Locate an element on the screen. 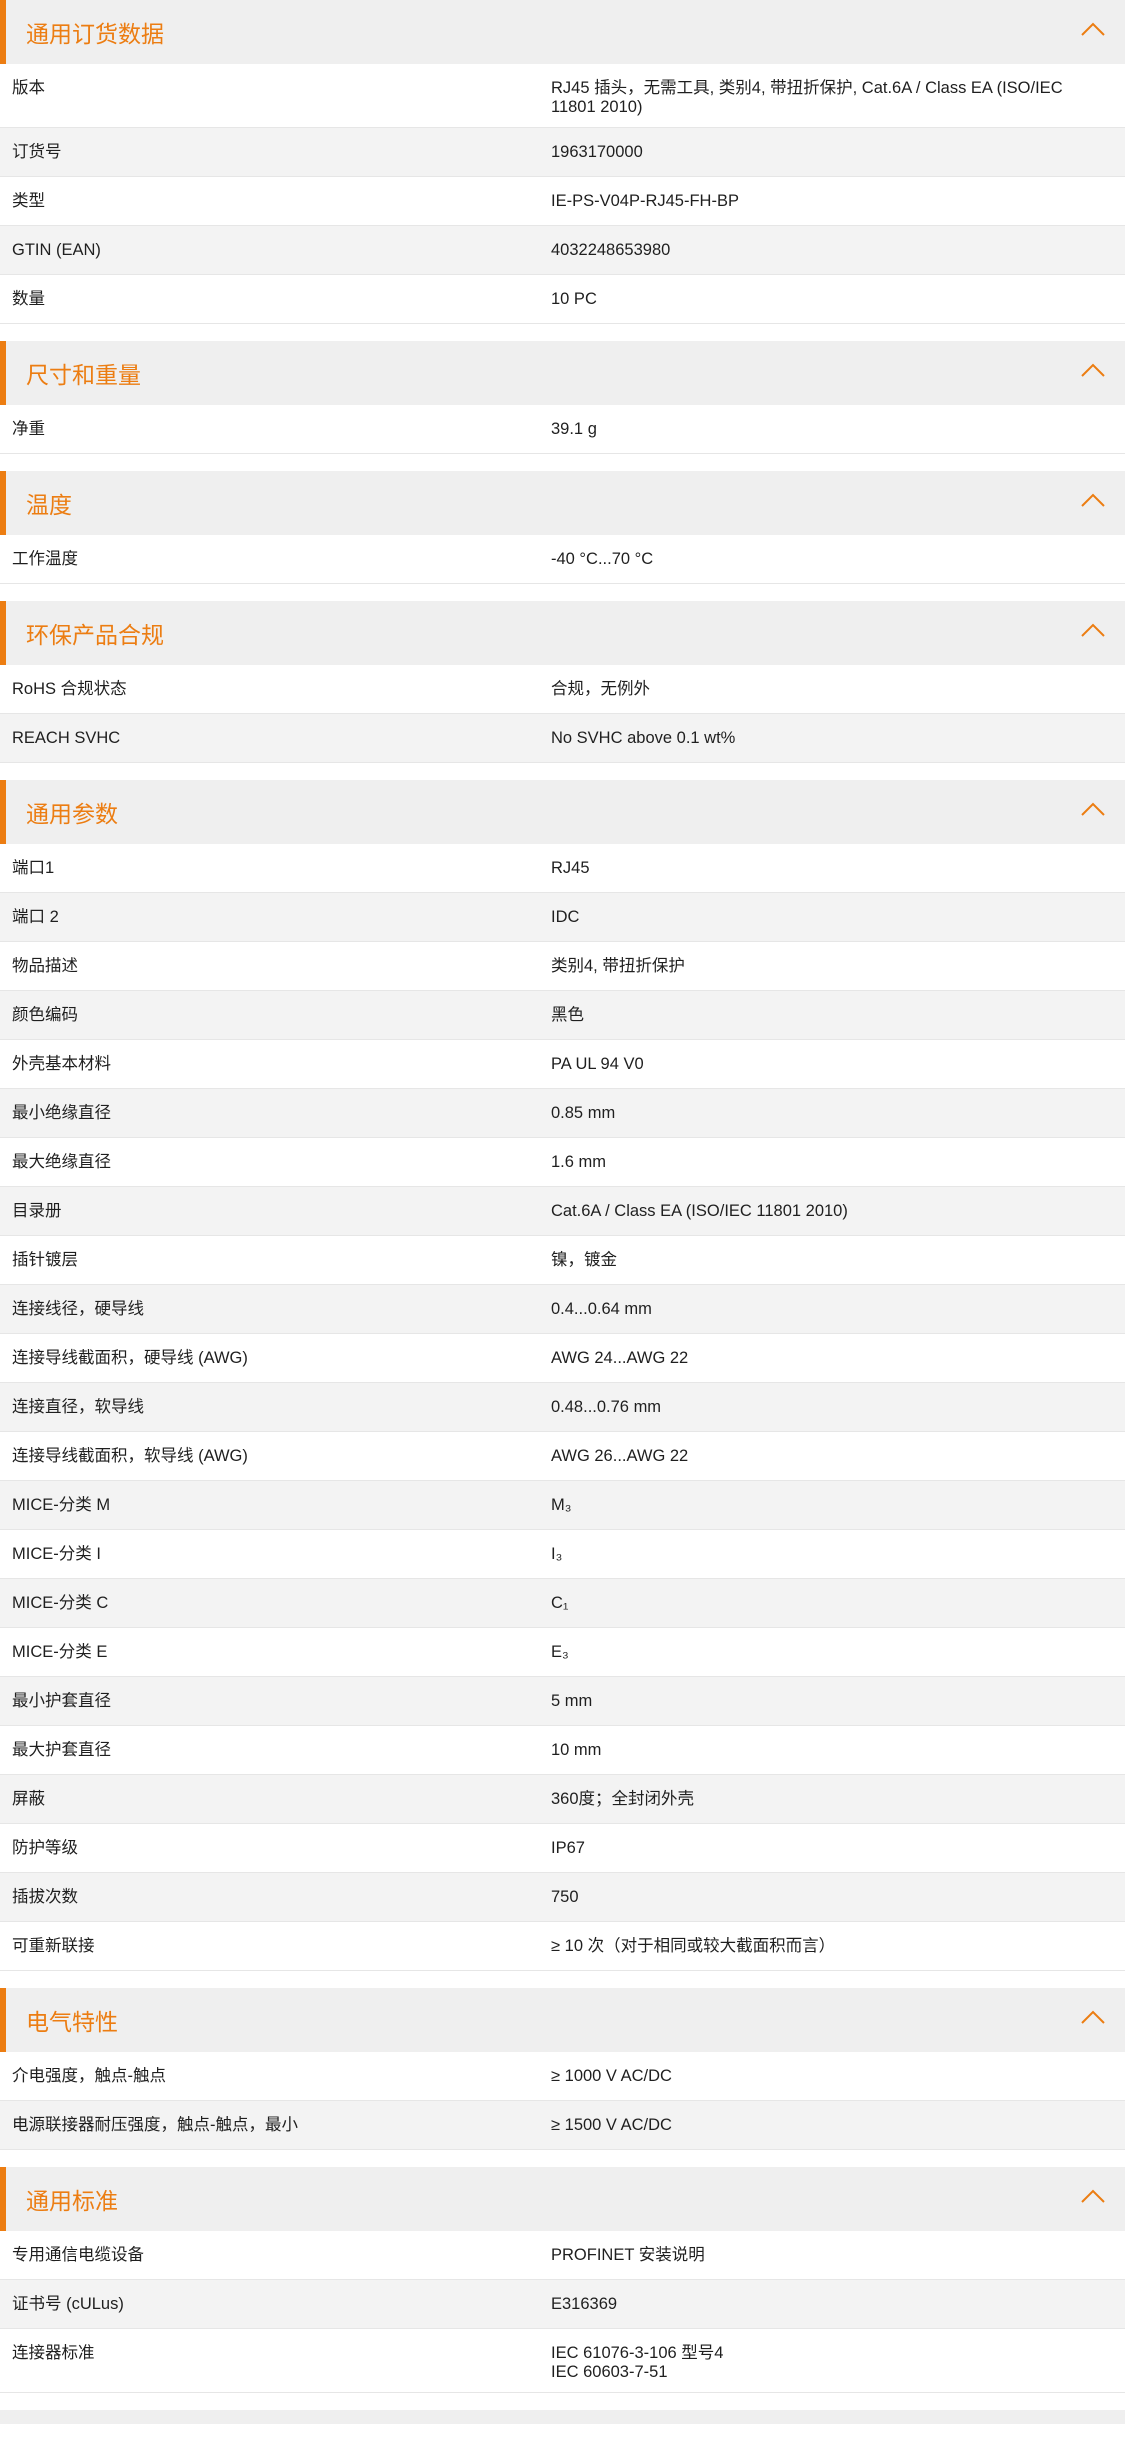  spec-row: 最小护套直径 5 mm is located at coordinates (562, 1701).